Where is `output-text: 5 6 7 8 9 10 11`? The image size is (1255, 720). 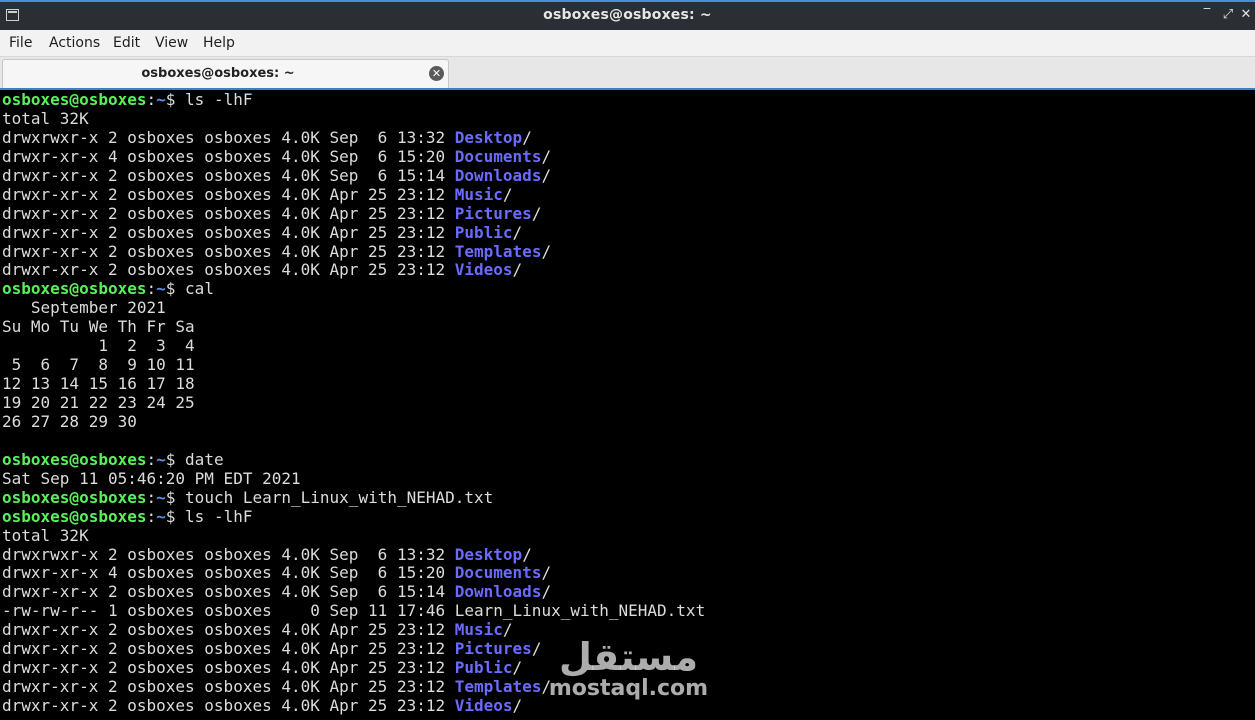 output-text: 5 6 7 8 9 10 11 is located at coordinates (98, 365).